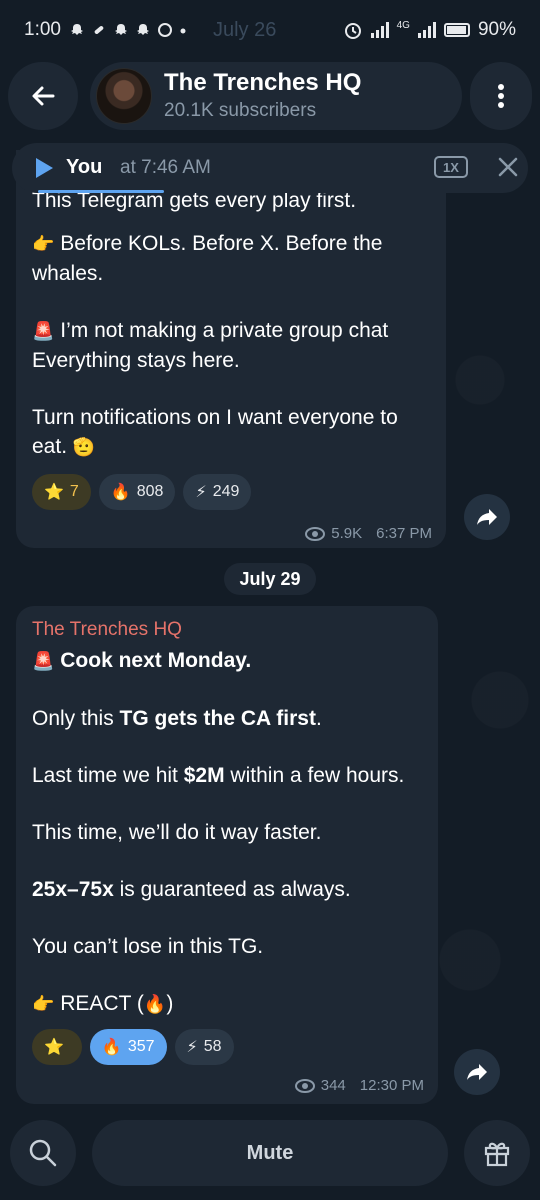 The image size is (540, 1200). What do you see at coordinates (148, 946) in the screenshot?
I see `message-line: You can’t lose in this TG.` at bounding box center [148, 946].